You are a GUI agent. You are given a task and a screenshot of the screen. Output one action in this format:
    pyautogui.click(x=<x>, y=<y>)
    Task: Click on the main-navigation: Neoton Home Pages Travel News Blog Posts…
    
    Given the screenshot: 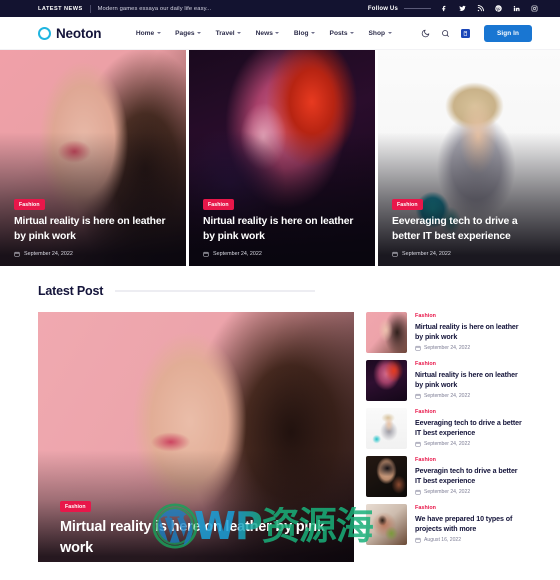 What is the action you would take?
    pyautogui.click(x=280, y=33)
    